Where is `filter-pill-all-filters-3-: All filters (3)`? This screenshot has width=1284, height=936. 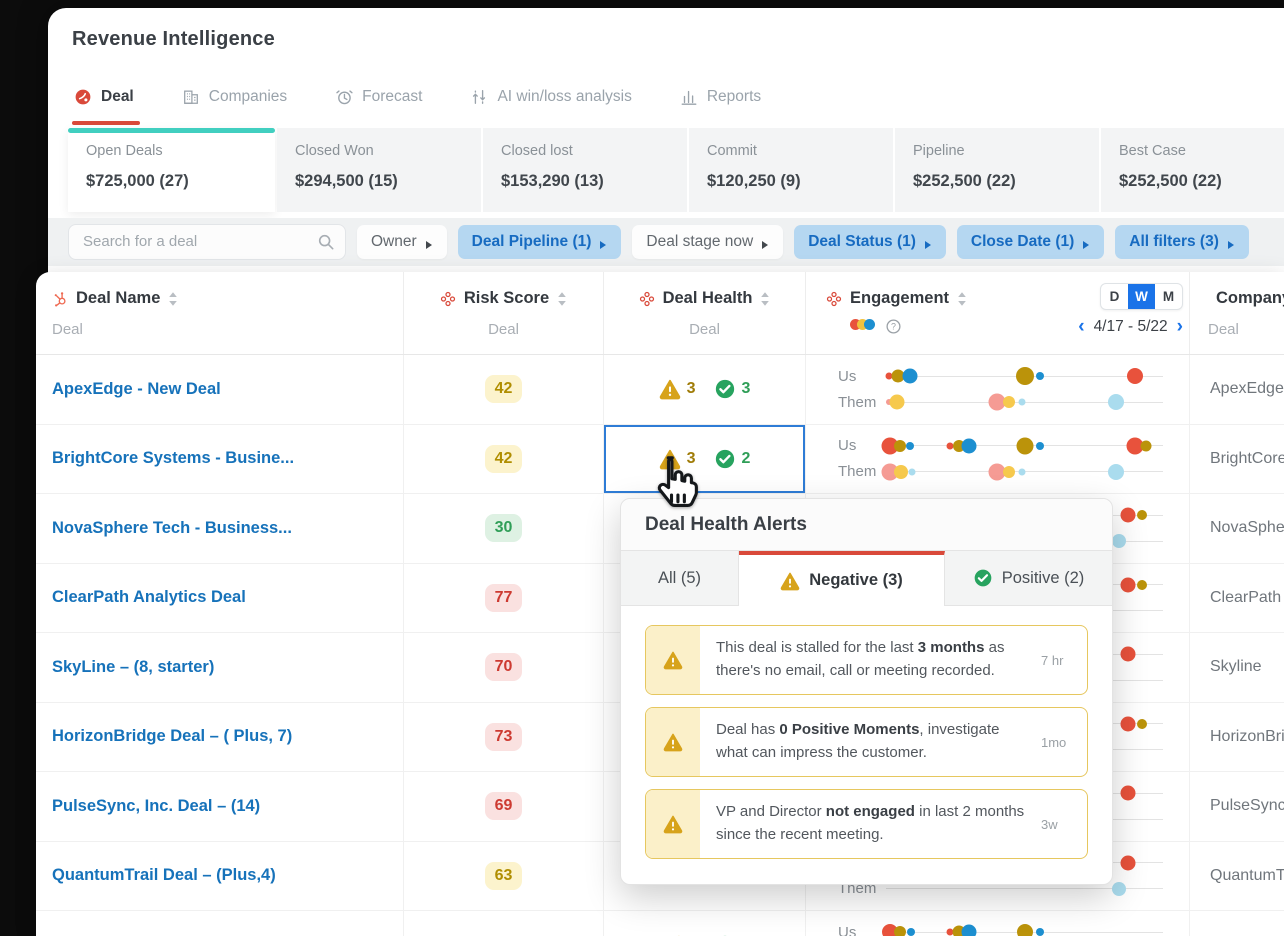 filter-pill-all-filters-3-: All filters (3) is located at coordinates (1182, 242).